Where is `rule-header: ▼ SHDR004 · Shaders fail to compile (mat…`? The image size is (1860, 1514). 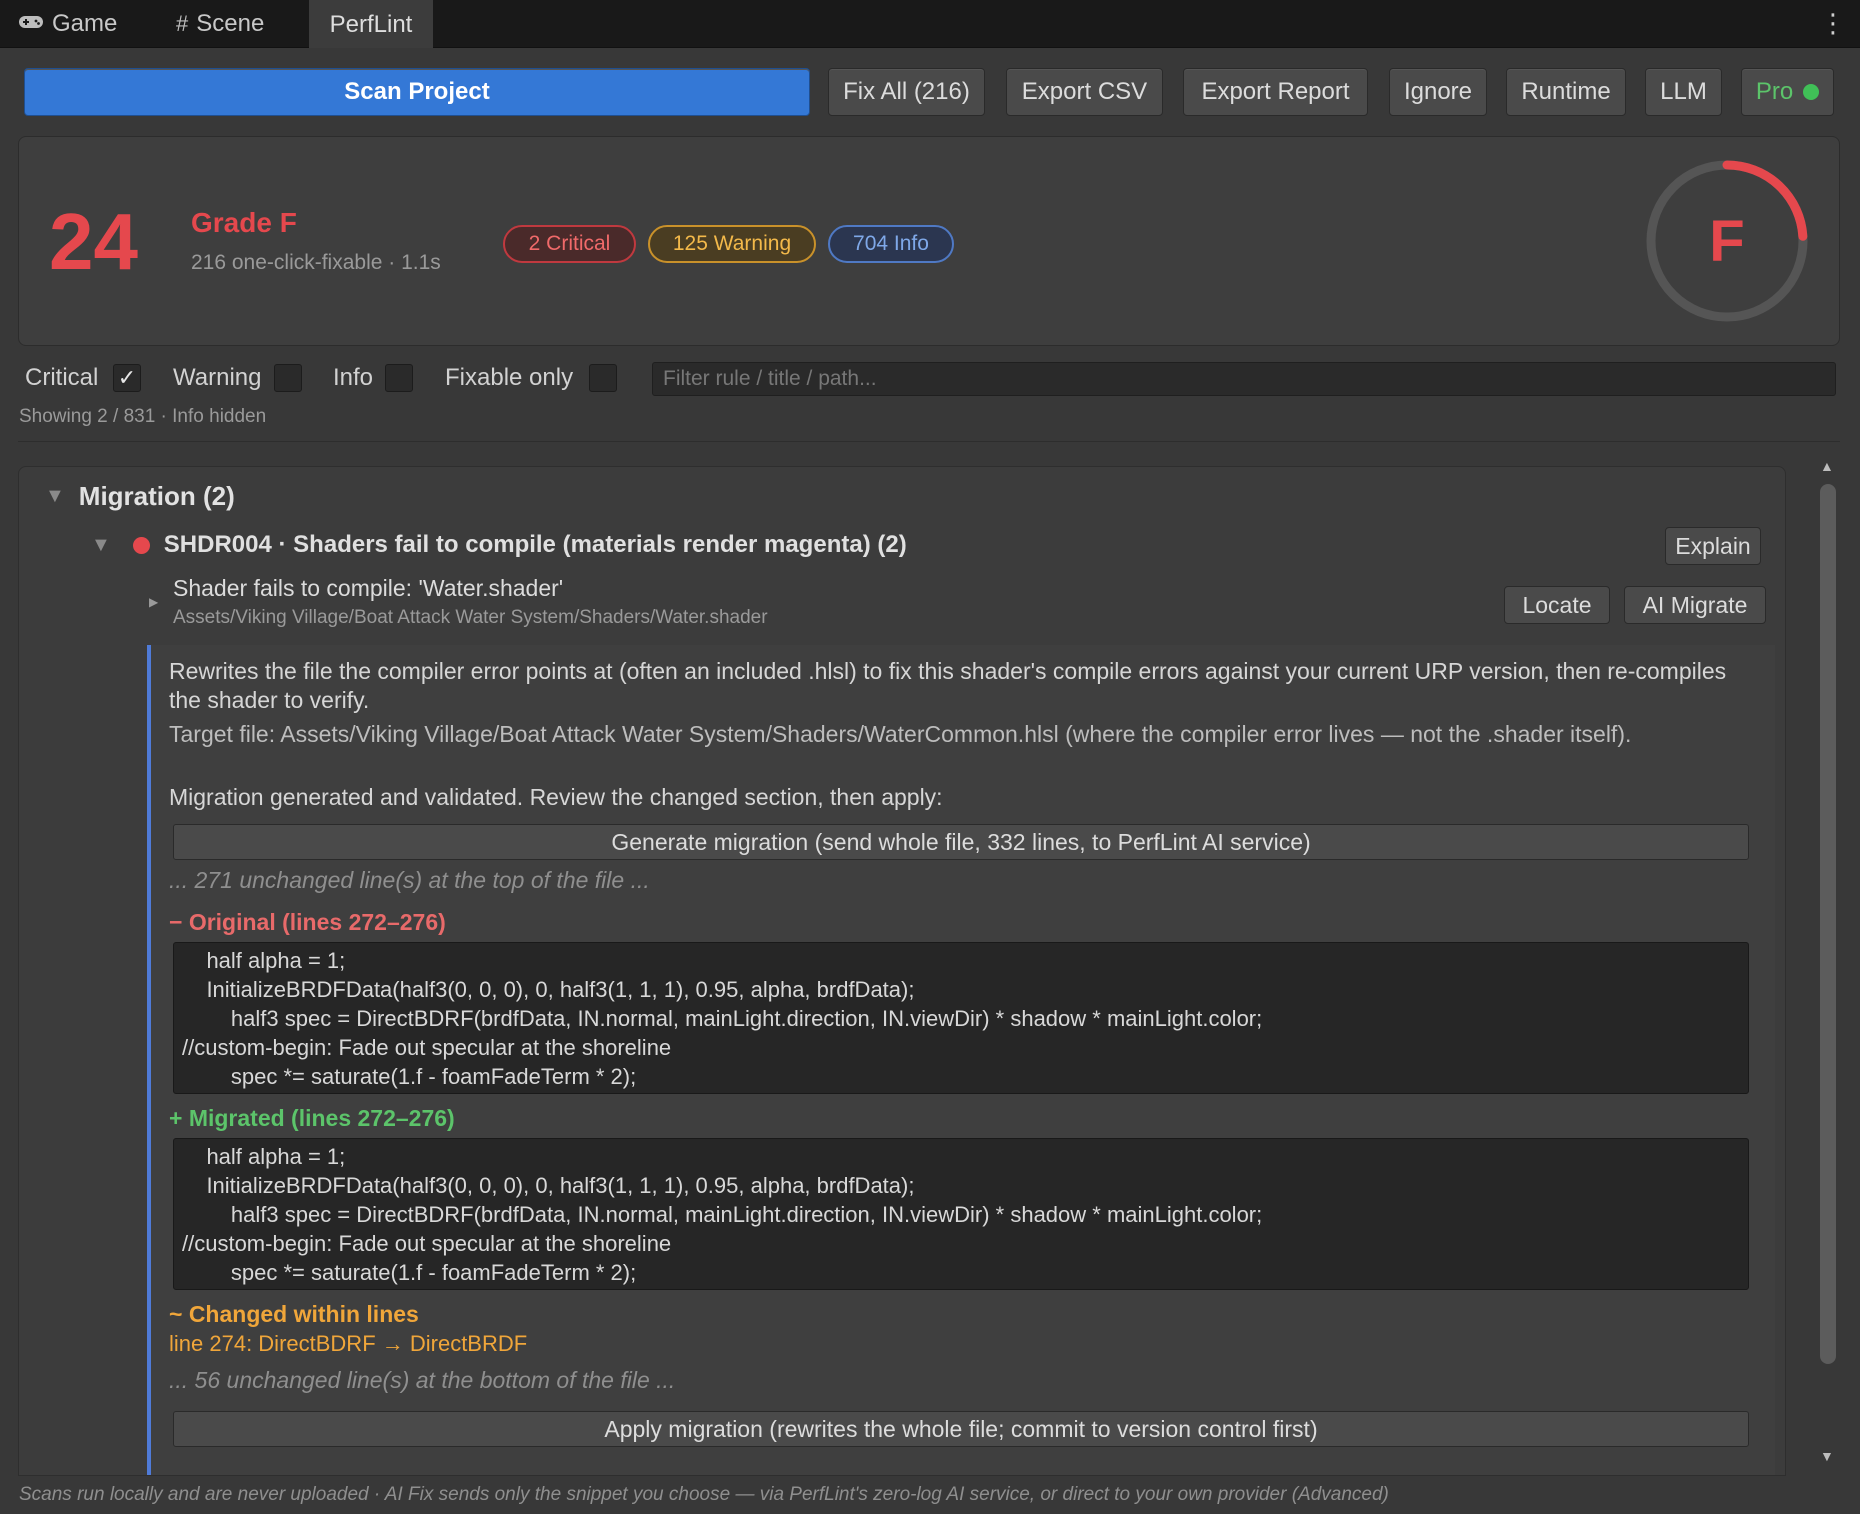 rule-header: ▼ SHDR004 · Shaders fail to compile (mat… is located at coordinates (499, 545).